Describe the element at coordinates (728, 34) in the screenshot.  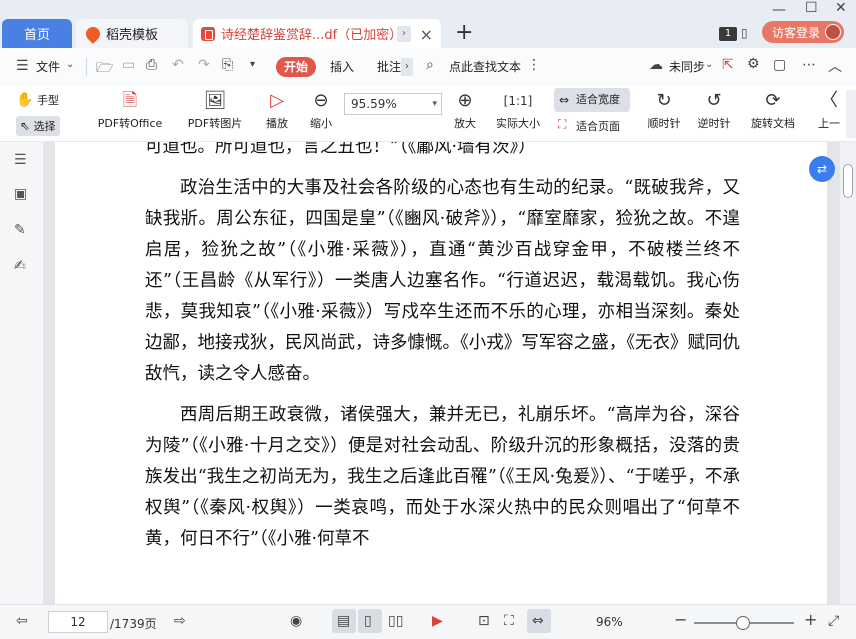
I see `window-count-badge: 1` at that location.